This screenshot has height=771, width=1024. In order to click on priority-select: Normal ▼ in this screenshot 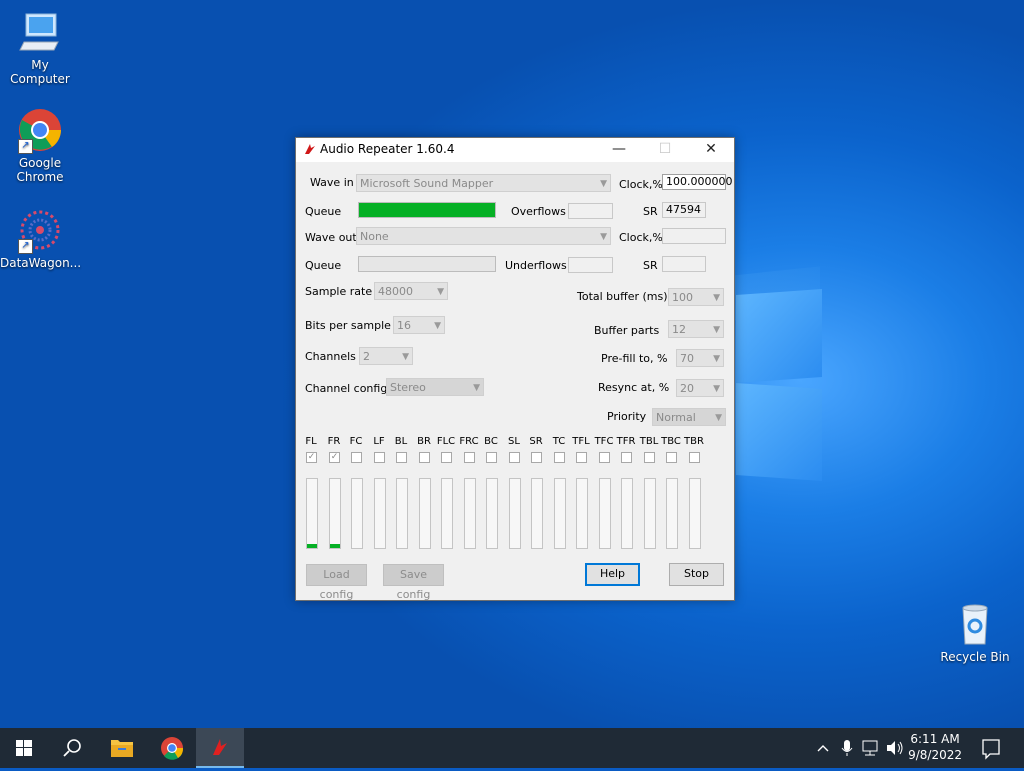, I will do `click(689, 417)`.